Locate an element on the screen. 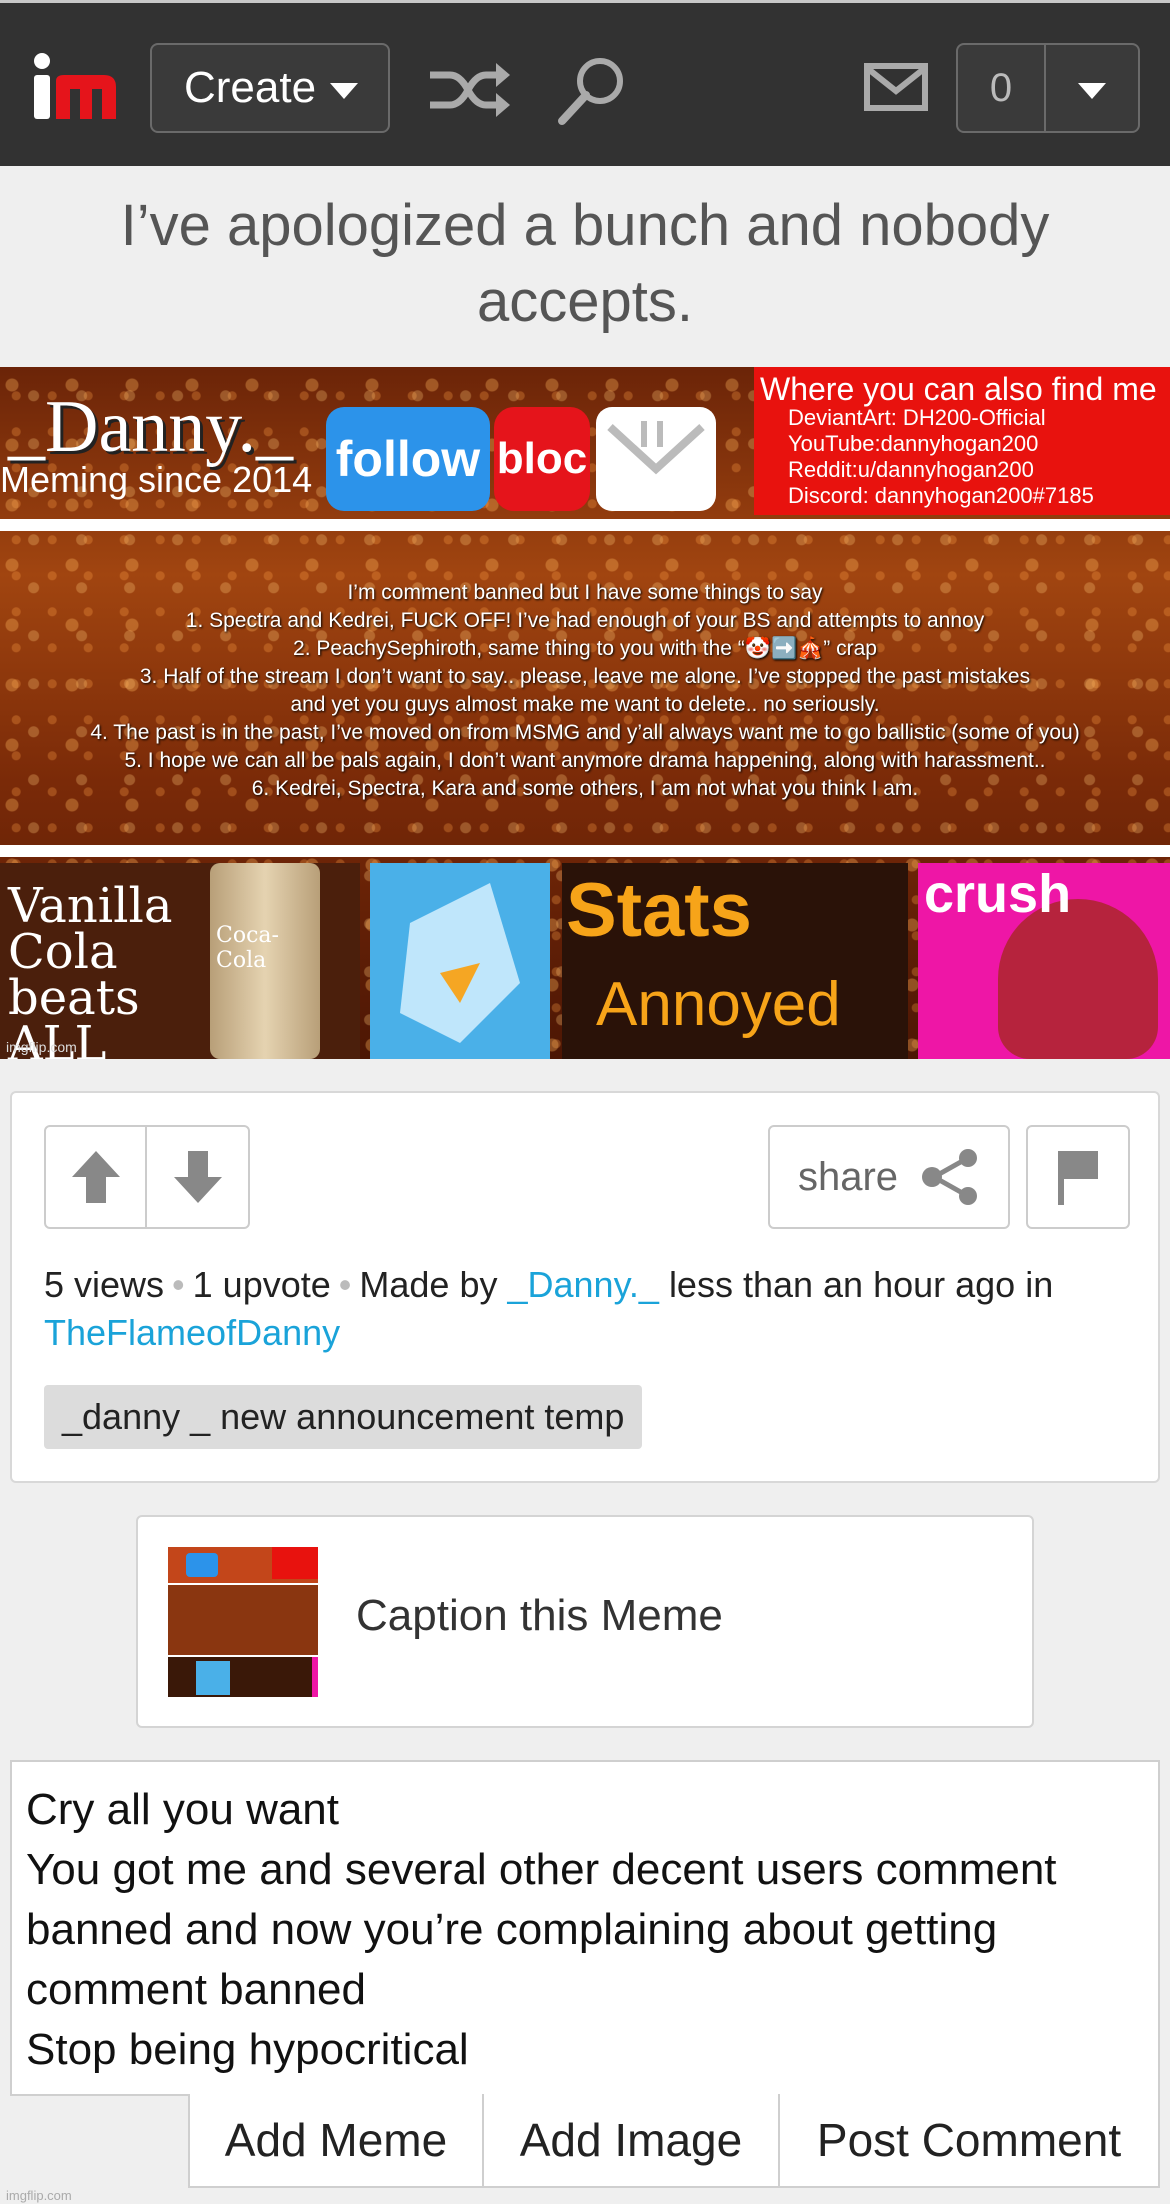  made-by-label: Made by is located at coordinates (428, 1284).